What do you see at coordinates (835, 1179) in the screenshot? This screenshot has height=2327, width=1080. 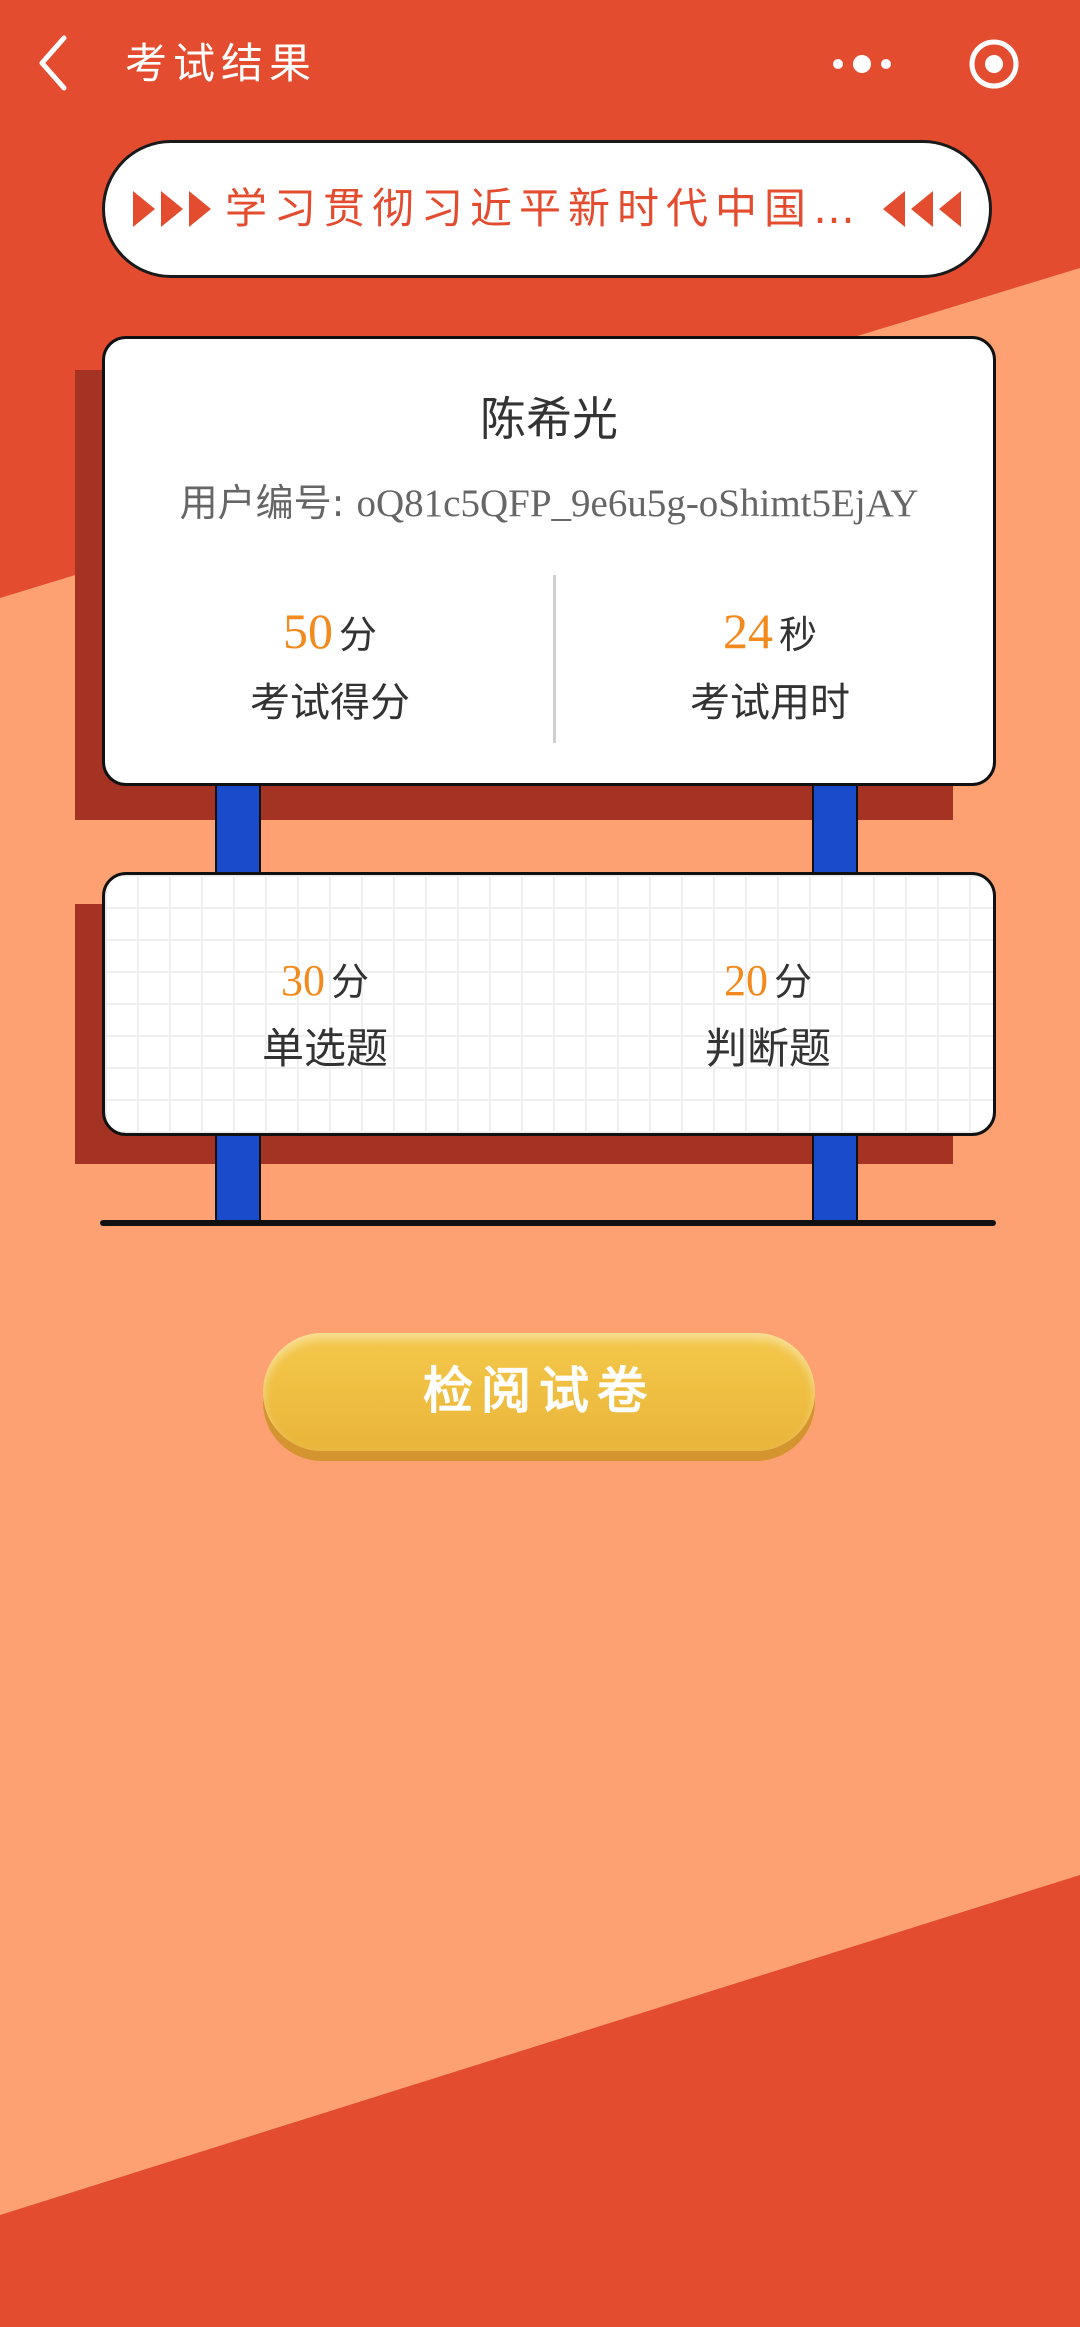 I see `sign-post-right-lower` at bounding box center [835, 1179].